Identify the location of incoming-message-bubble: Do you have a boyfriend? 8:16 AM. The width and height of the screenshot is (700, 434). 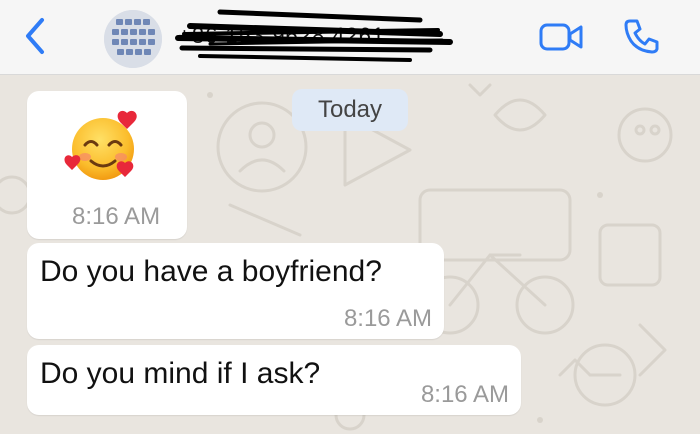
(235, 291).